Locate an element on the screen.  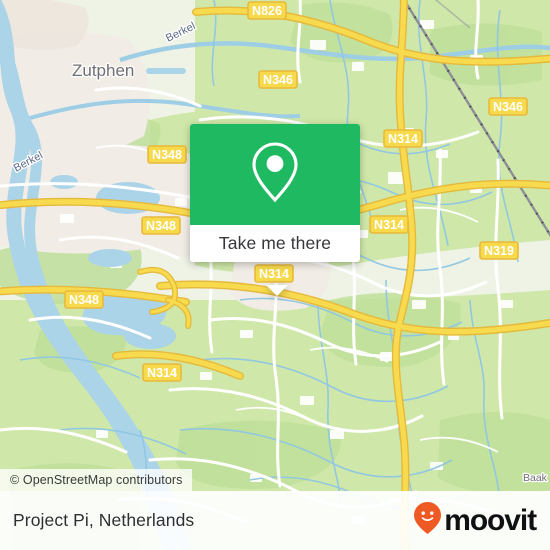
road-shield: N826 is located at coordinates (267, 10).